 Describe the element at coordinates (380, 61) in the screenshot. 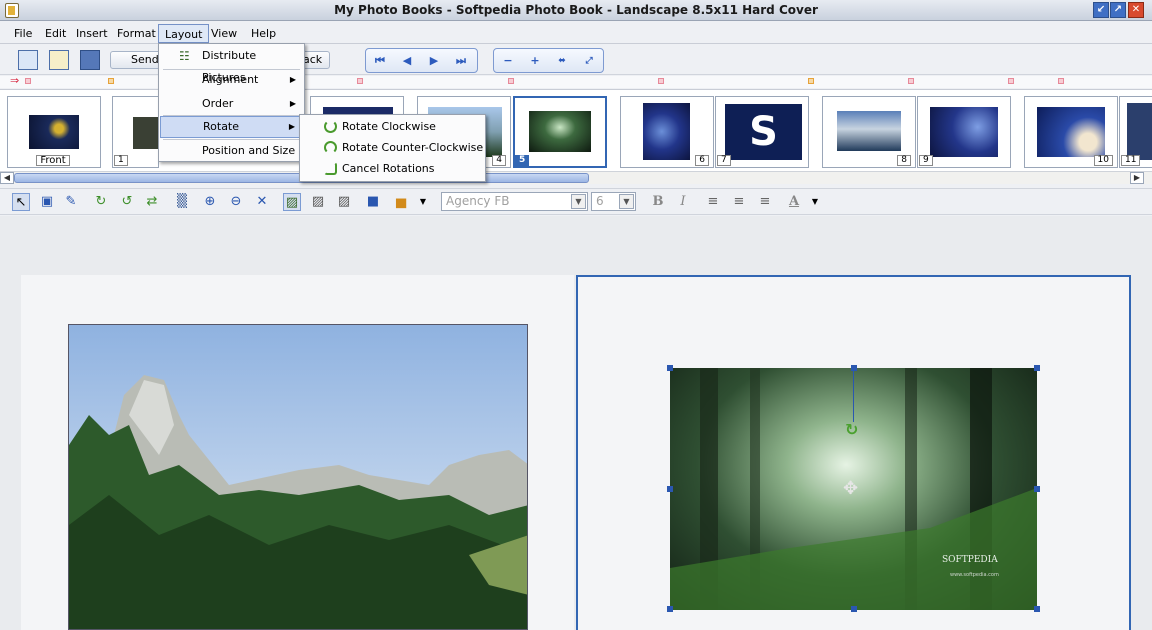

I see `first-page-icon: ⏮` at that location.